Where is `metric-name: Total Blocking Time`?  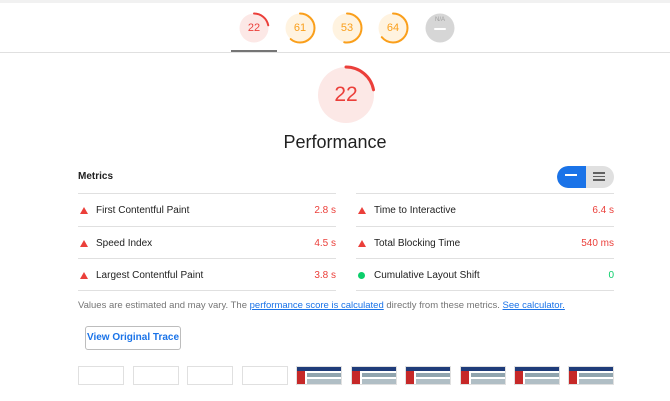 metric-name: Total Blocking Time is located at coordinates (417, 243).